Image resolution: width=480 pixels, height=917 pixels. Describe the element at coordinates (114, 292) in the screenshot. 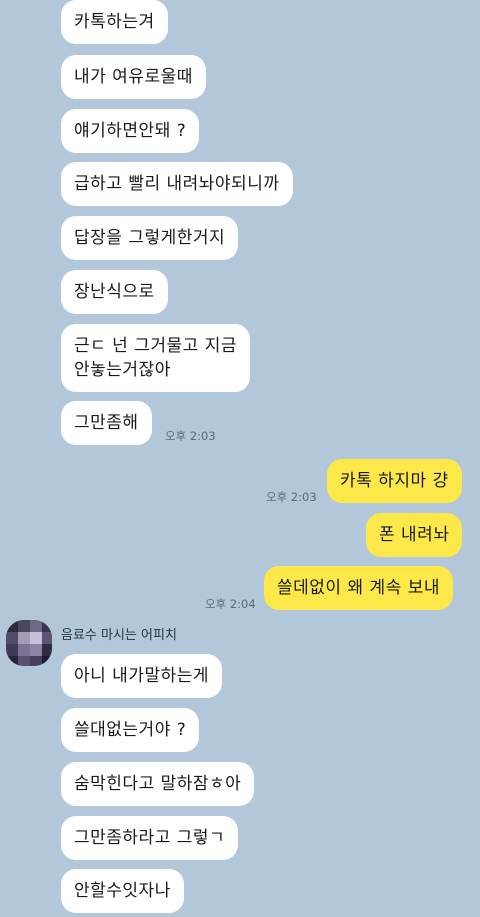

I see `incoming-message: 장난식으로` at that location.